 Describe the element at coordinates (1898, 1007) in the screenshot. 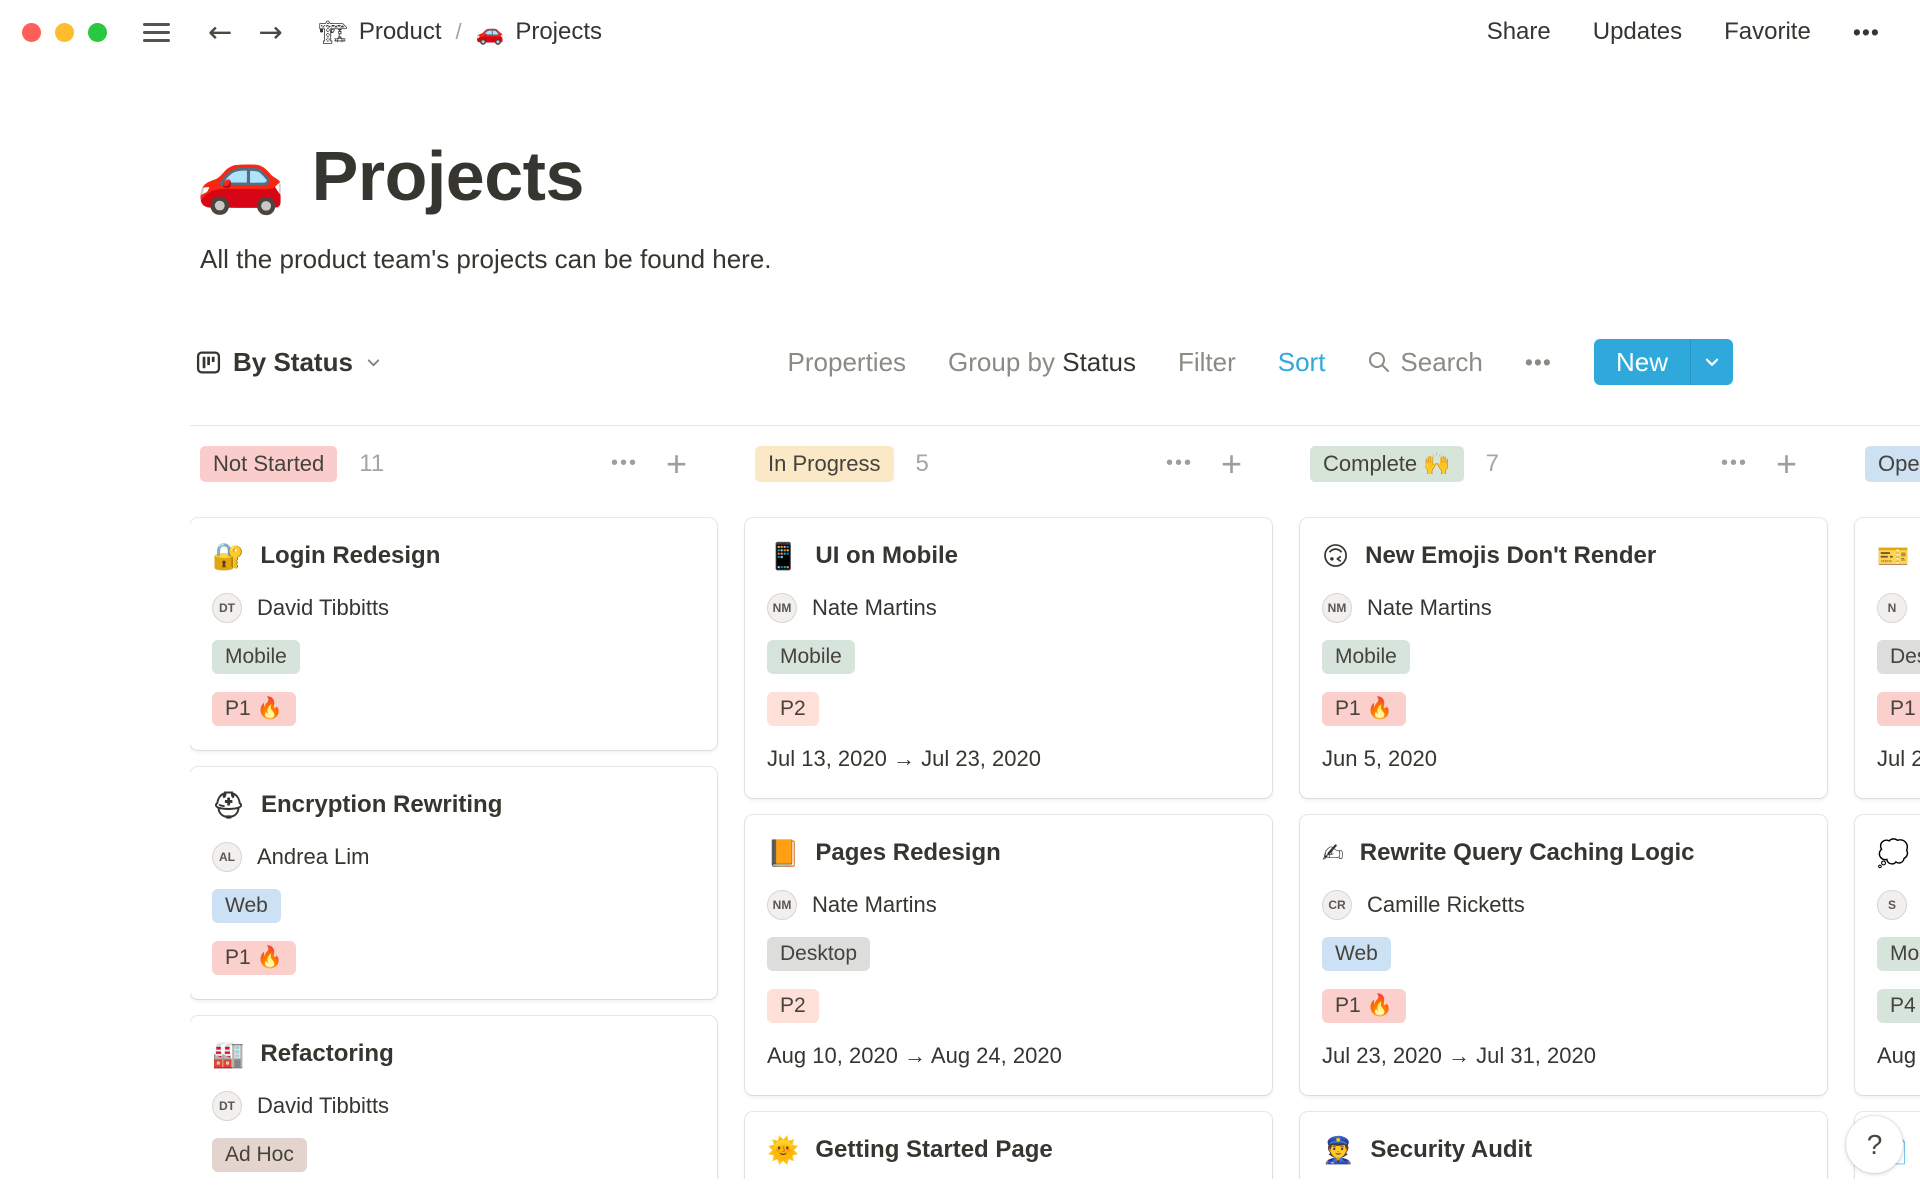

I see `card-tag-row: P4` at that location.